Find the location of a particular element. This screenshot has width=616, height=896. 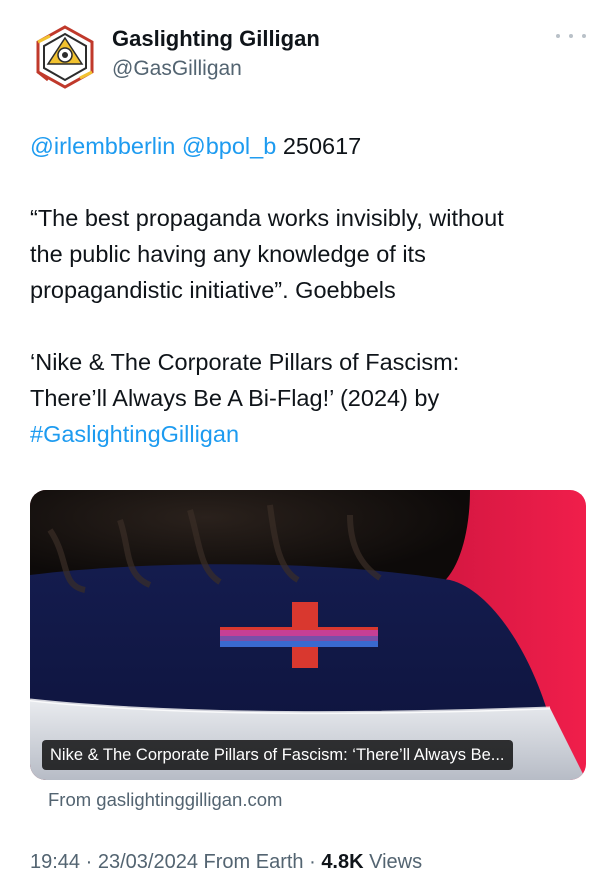

quote-line: propagandistic initiative”. Goebbels is located at coordinates (213, 290).